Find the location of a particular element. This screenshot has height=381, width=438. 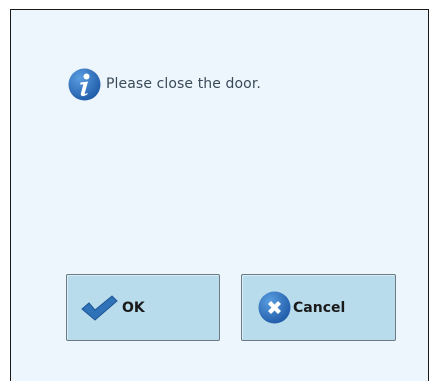

close-circle-icon is located at coordinates (274, 307).